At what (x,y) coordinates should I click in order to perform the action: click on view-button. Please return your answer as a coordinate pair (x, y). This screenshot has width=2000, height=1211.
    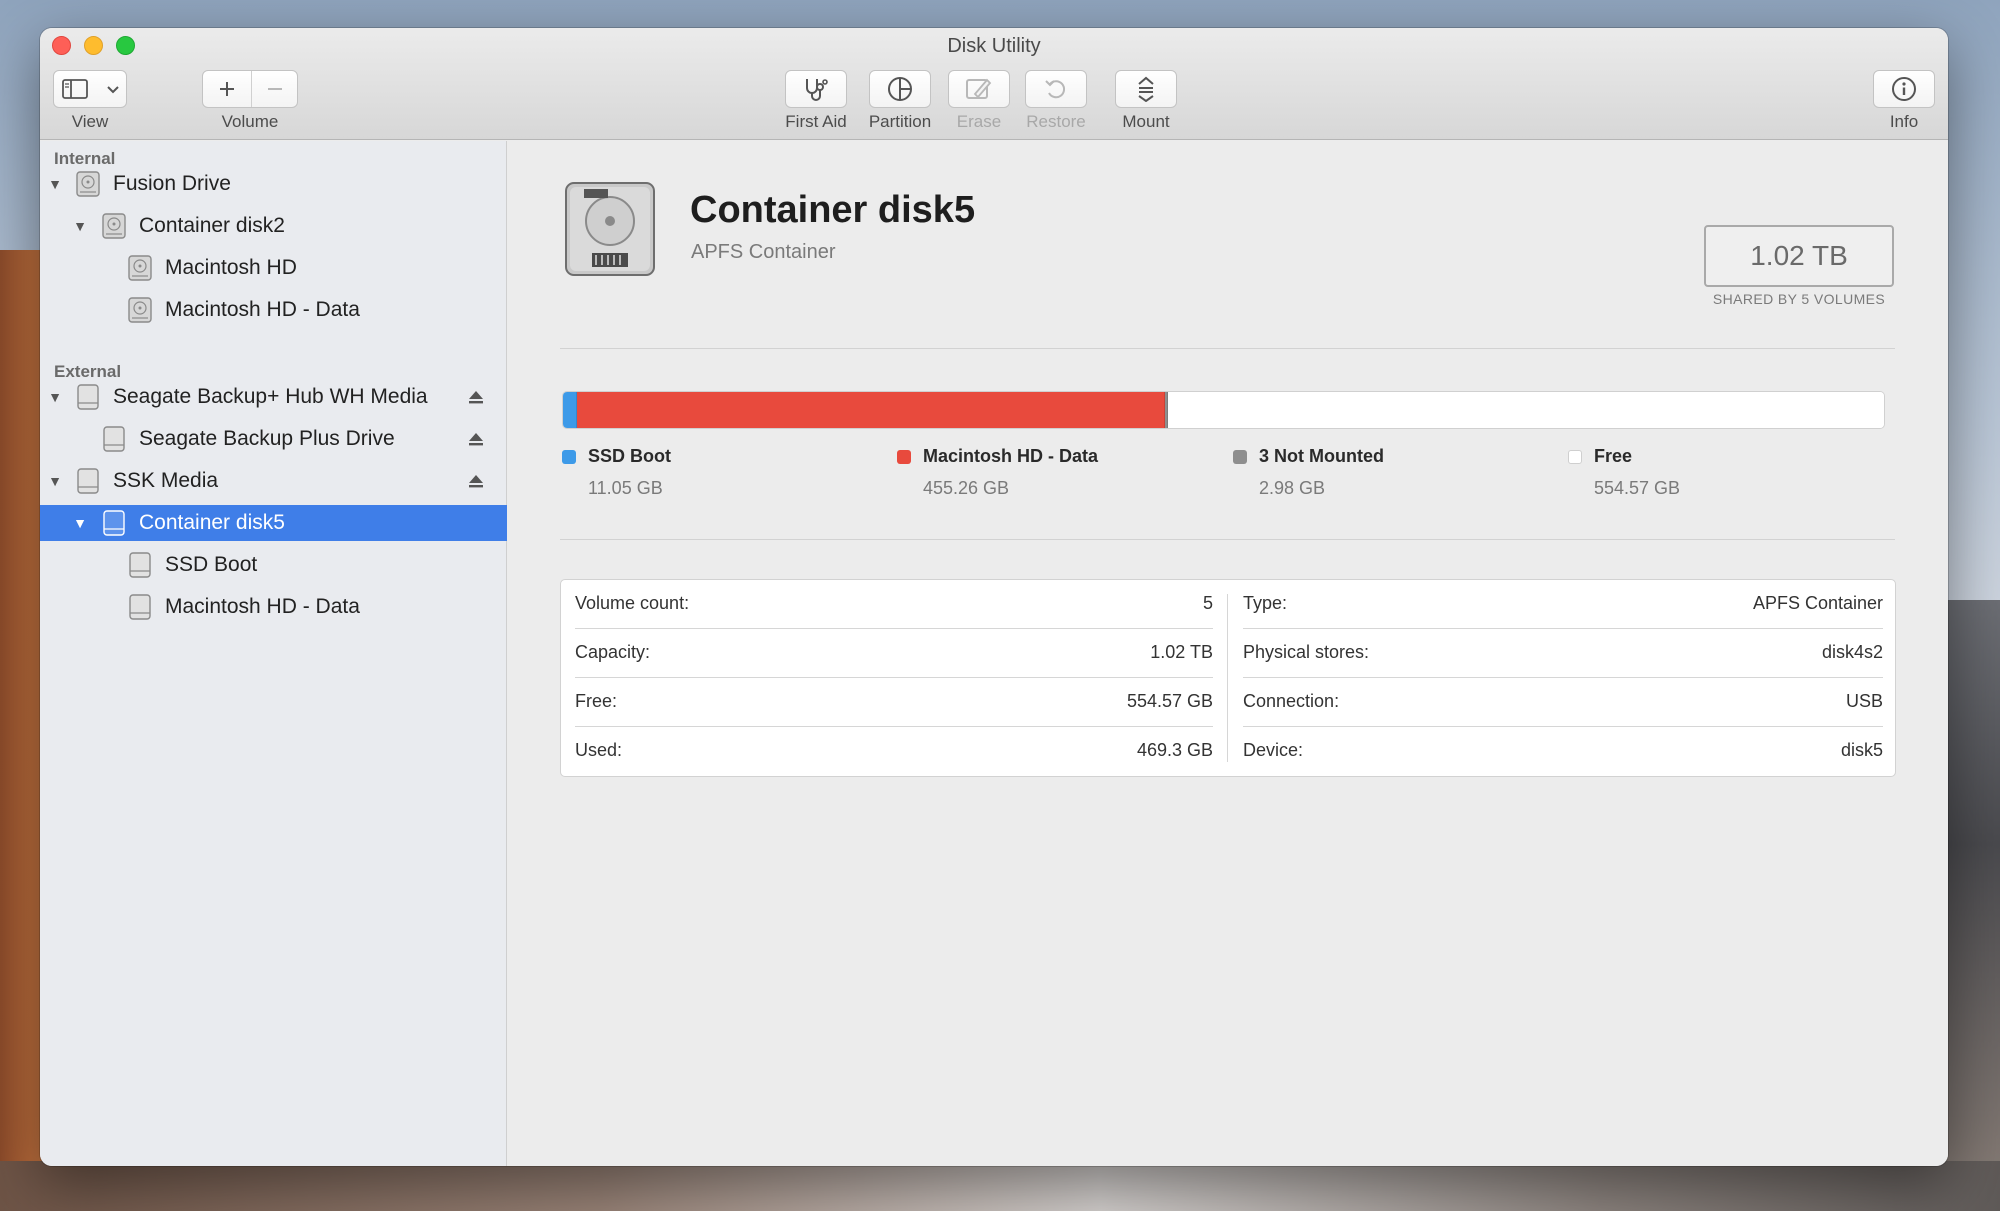
    Looking at the image, I should click on (90, 89).